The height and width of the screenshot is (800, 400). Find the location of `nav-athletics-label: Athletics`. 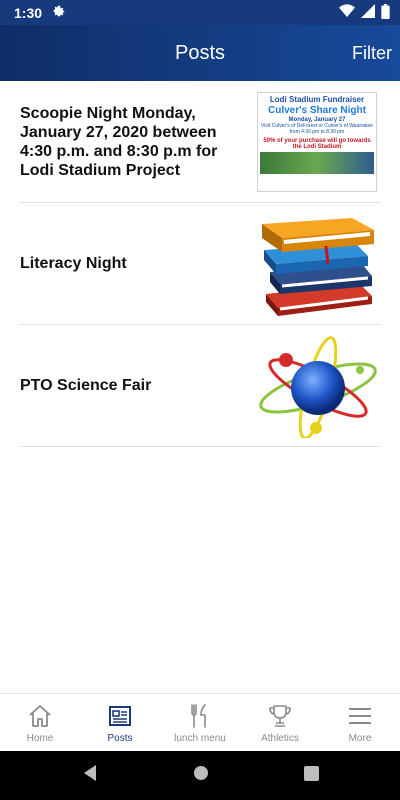

nav-athletics-label: Athletics is located at coordinates (280, 738).